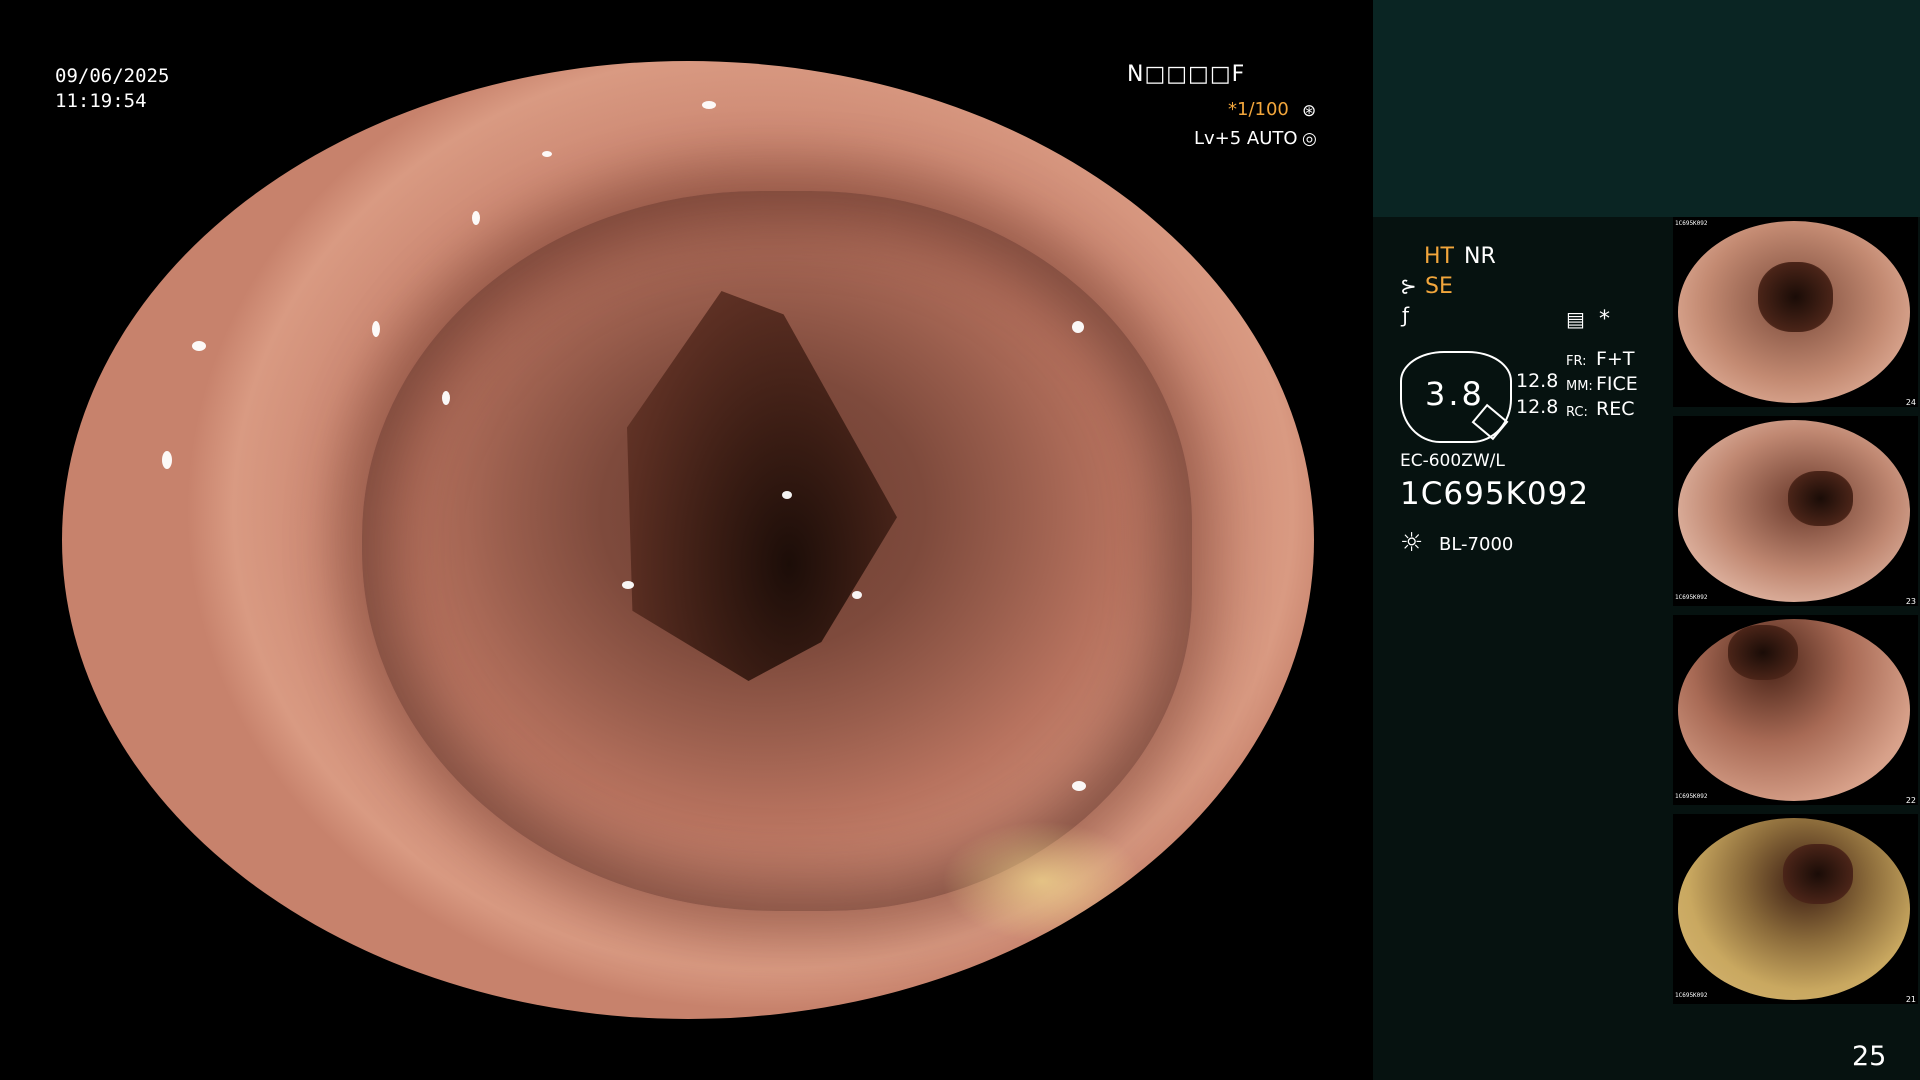 This screenshot has width=1920, height=1080. Describe the element at coordinates (1439, 256) in the screenshot. I see `ht-mode: HT` at that location.